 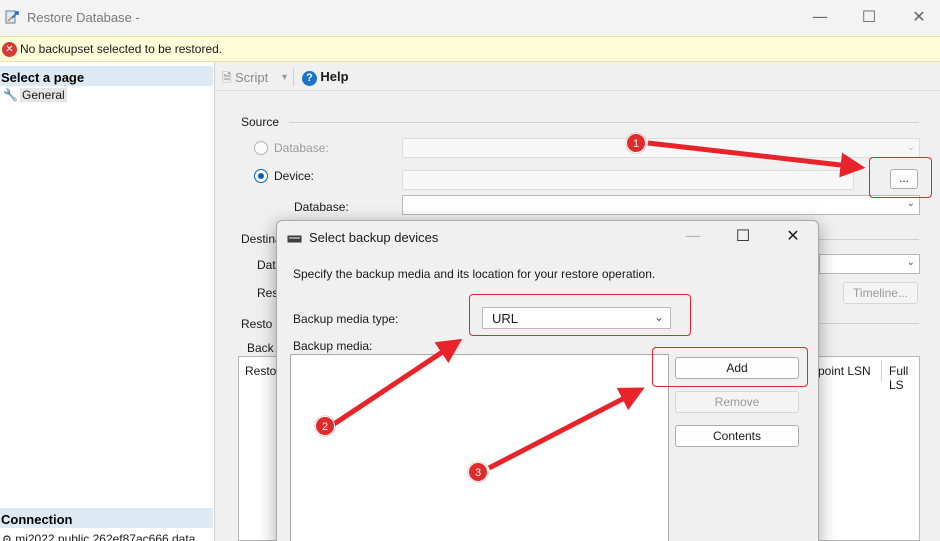 I want to click on annotation-badge-1: 1, so click(x=636, y=143).